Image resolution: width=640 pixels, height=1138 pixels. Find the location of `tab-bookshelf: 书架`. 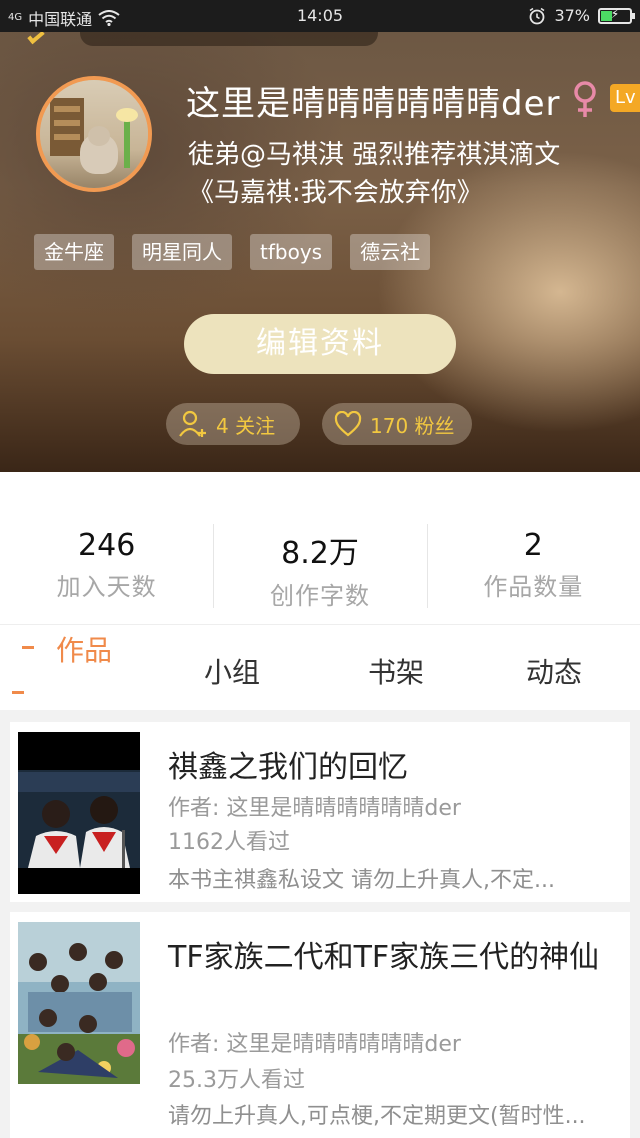

tab-bookshelf: 书架 is located at coordinates (396, 671).